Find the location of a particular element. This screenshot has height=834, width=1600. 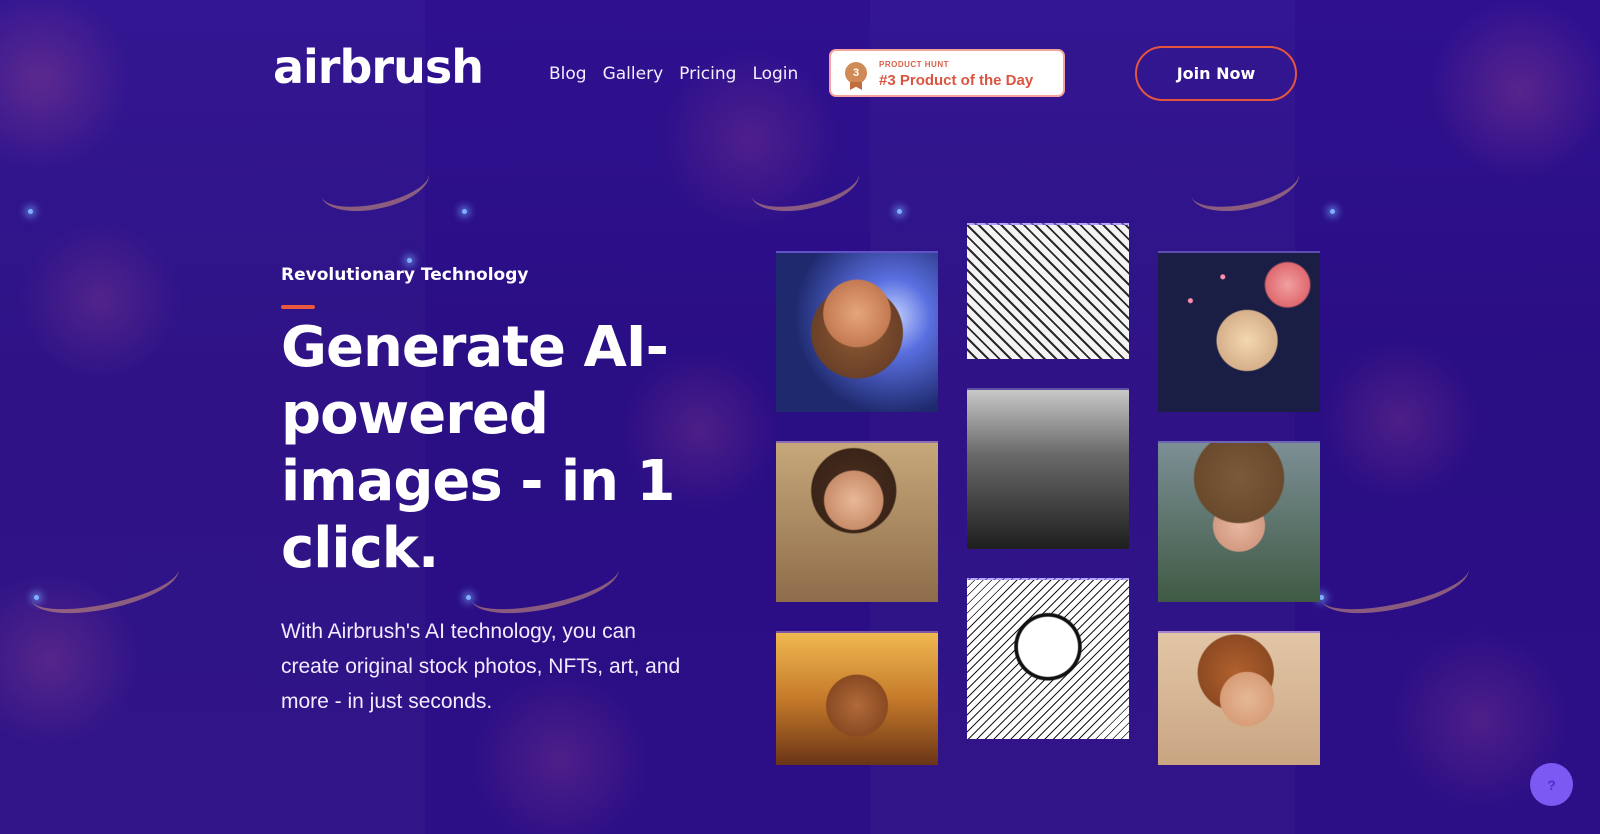

gallery-image-cartoon-hero-portrait is located at coordinates (857, 331).